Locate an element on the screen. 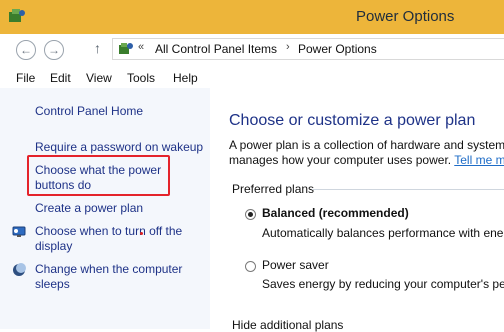 The width and height of the screenshot is (504, 332). window-title: Power Options is located at coordinates (405, 16).